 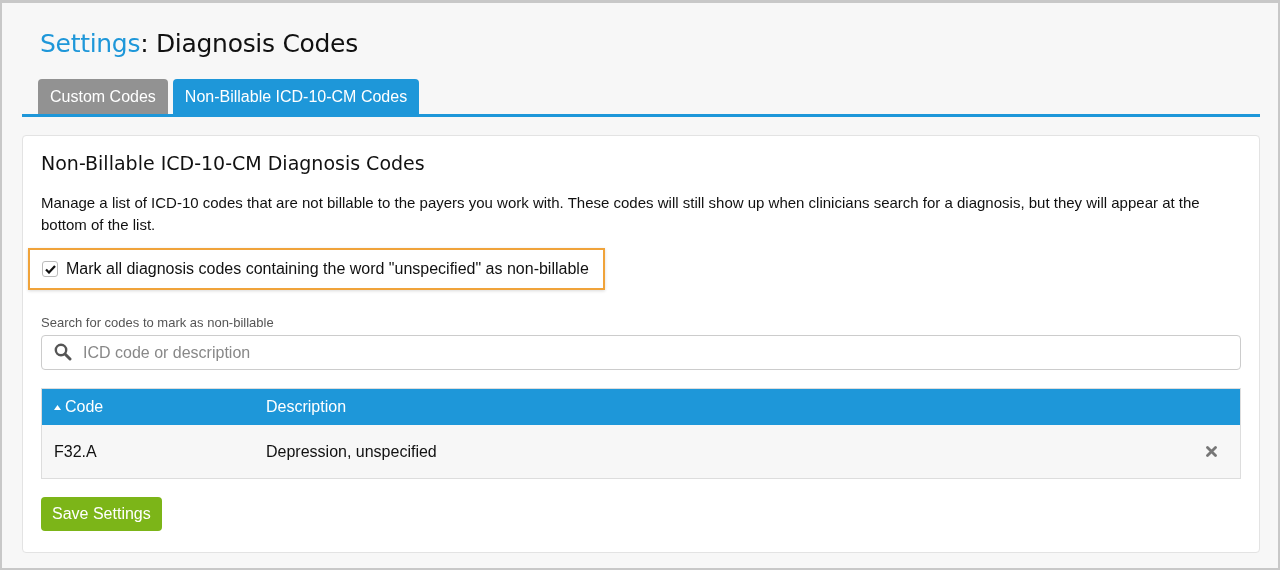 I want to click on checkbox, so click(x=50, y=269).